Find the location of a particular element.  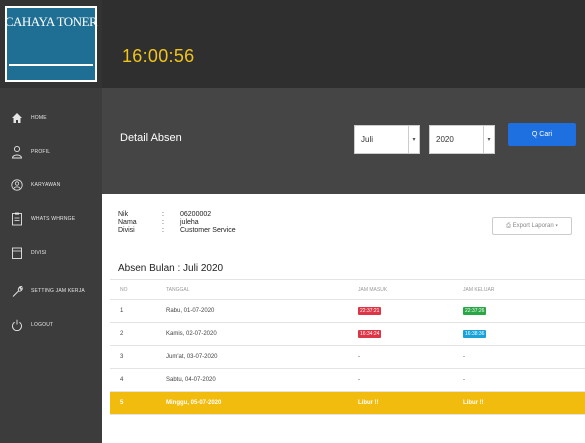

cell-date: Kamis, 02-07-2020 is located at coordinates (252, 334).